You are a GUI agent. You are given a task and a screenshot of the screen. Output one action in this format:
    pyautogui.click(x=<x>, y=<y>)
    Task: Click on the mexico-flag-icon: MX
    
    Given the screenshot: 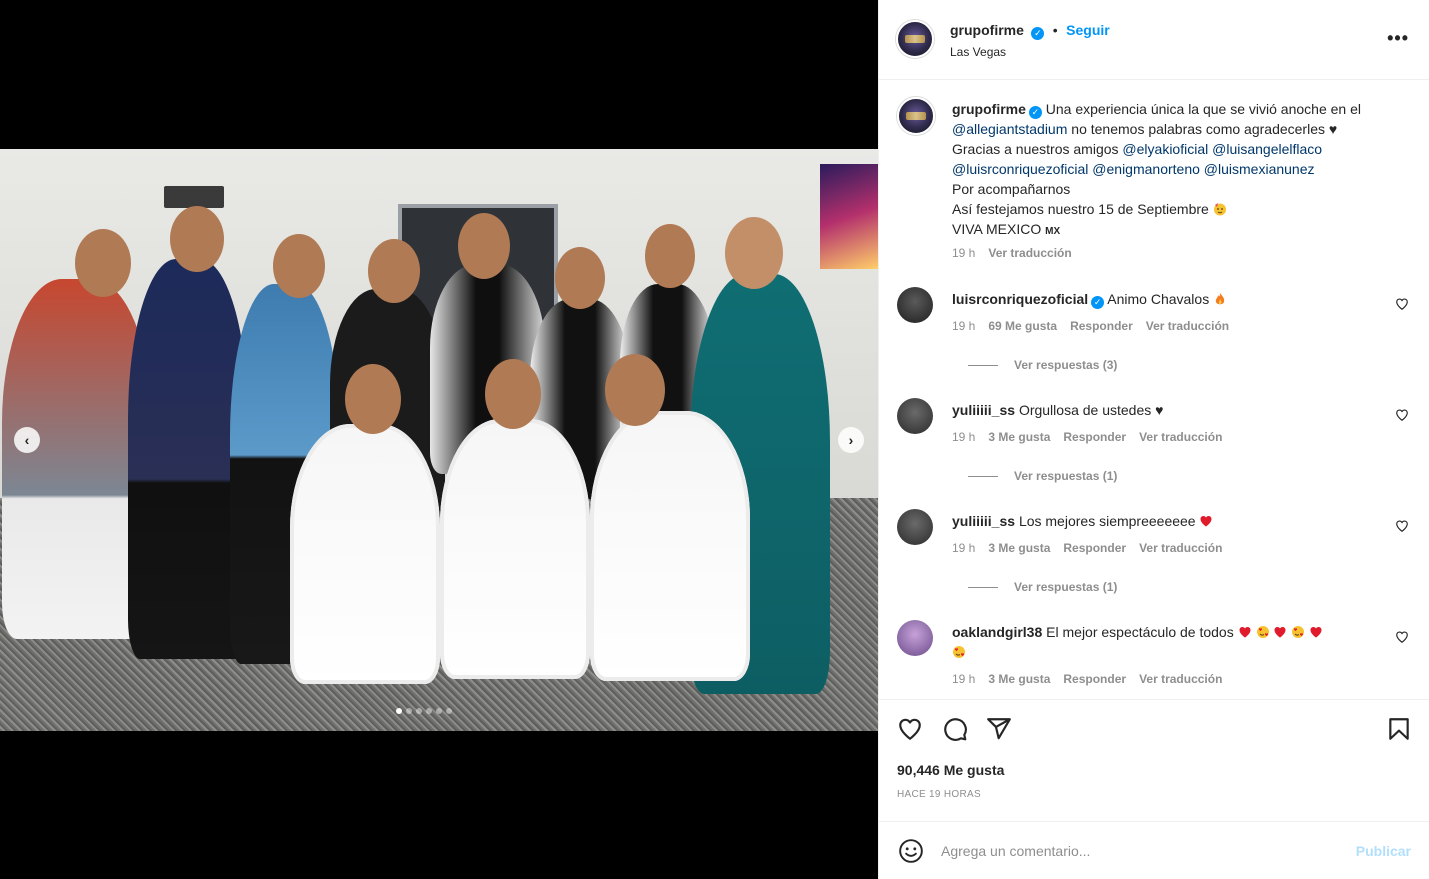 What is the action you would take?
    pyautogui.click(x=1053, y=231)
    